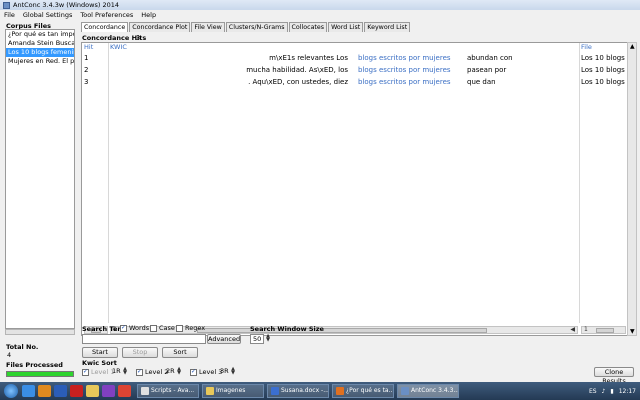  What do you see at coordinates (86, 82) in the screenshot?
I see `hit-number: 3` at bounding box center [86, 82].